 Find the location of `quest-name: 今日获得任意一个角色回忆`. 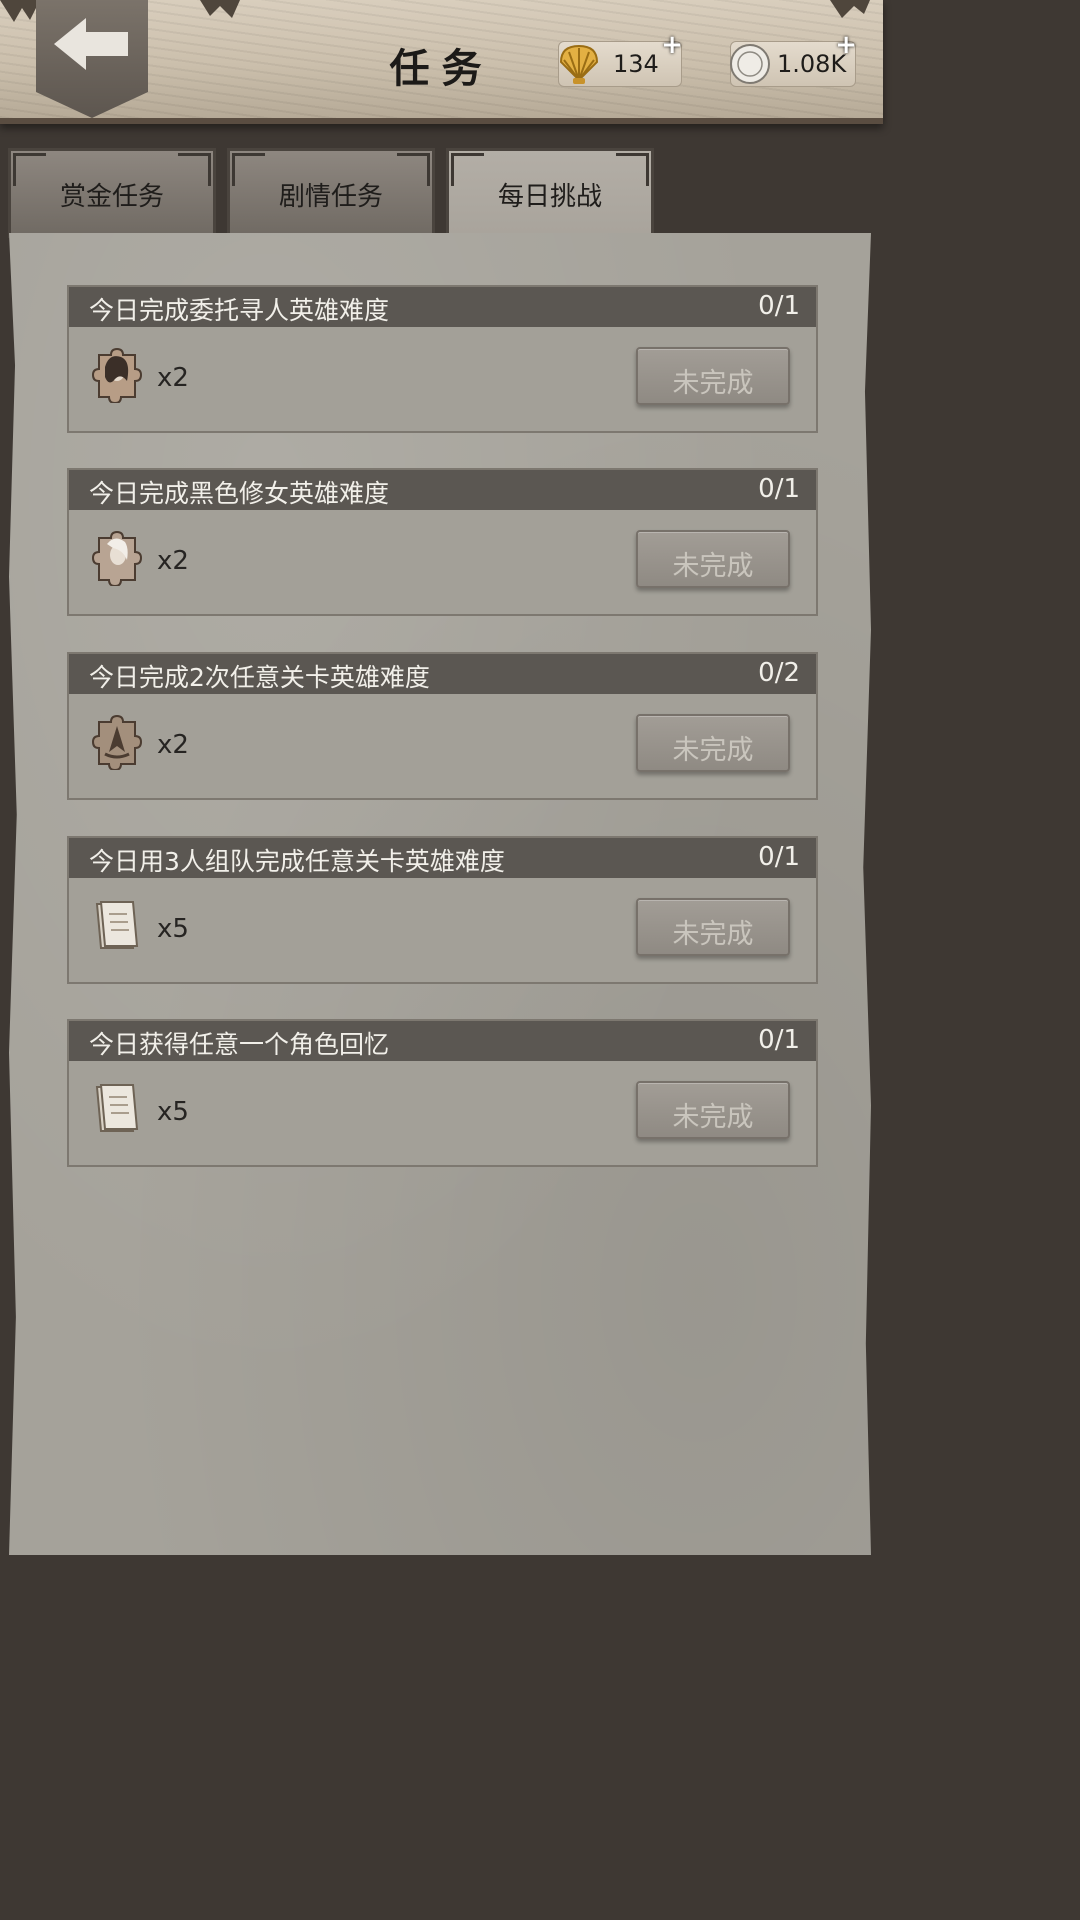

quest-name: 今日获得任意一个角色回忆 is located at coordinates (239, 1044).